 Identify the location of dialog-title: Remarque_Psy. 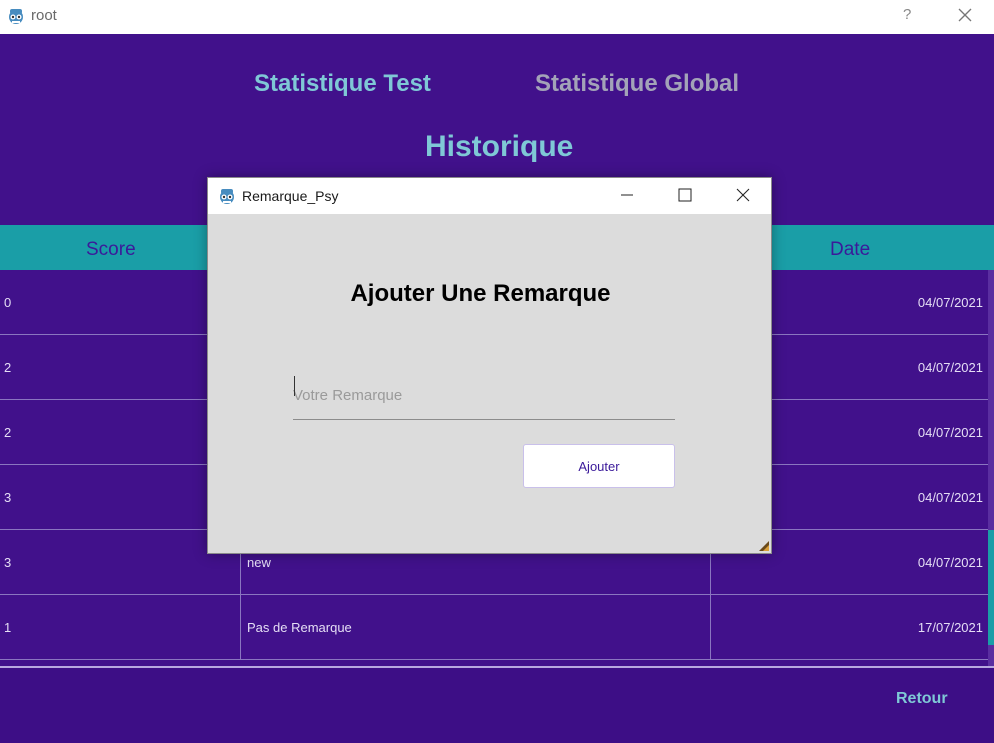
(290, 196).